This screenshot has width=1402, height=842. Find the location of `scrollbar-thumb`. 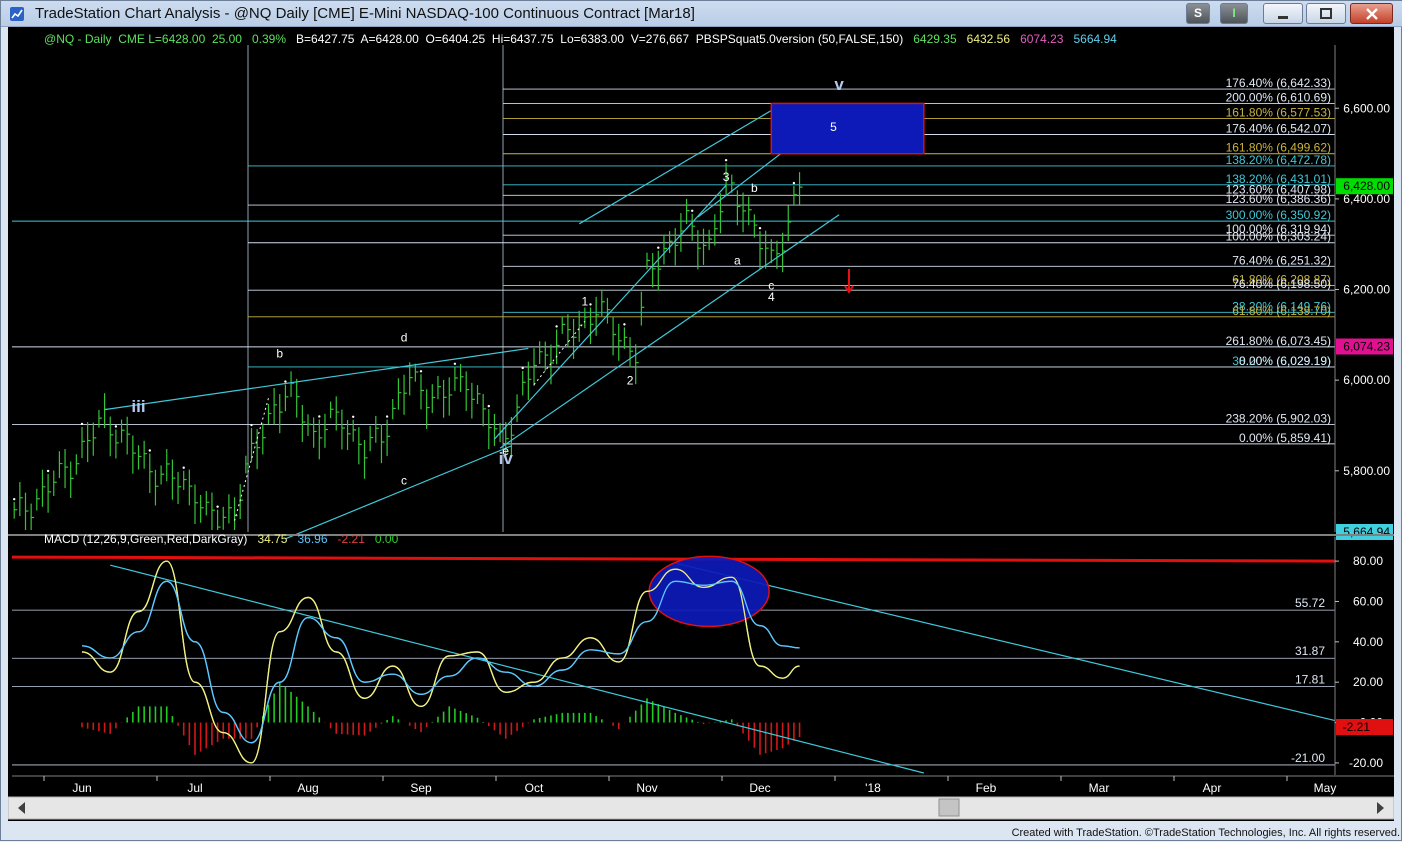

scrollbar-thumb is located at coordinates (949, 807).